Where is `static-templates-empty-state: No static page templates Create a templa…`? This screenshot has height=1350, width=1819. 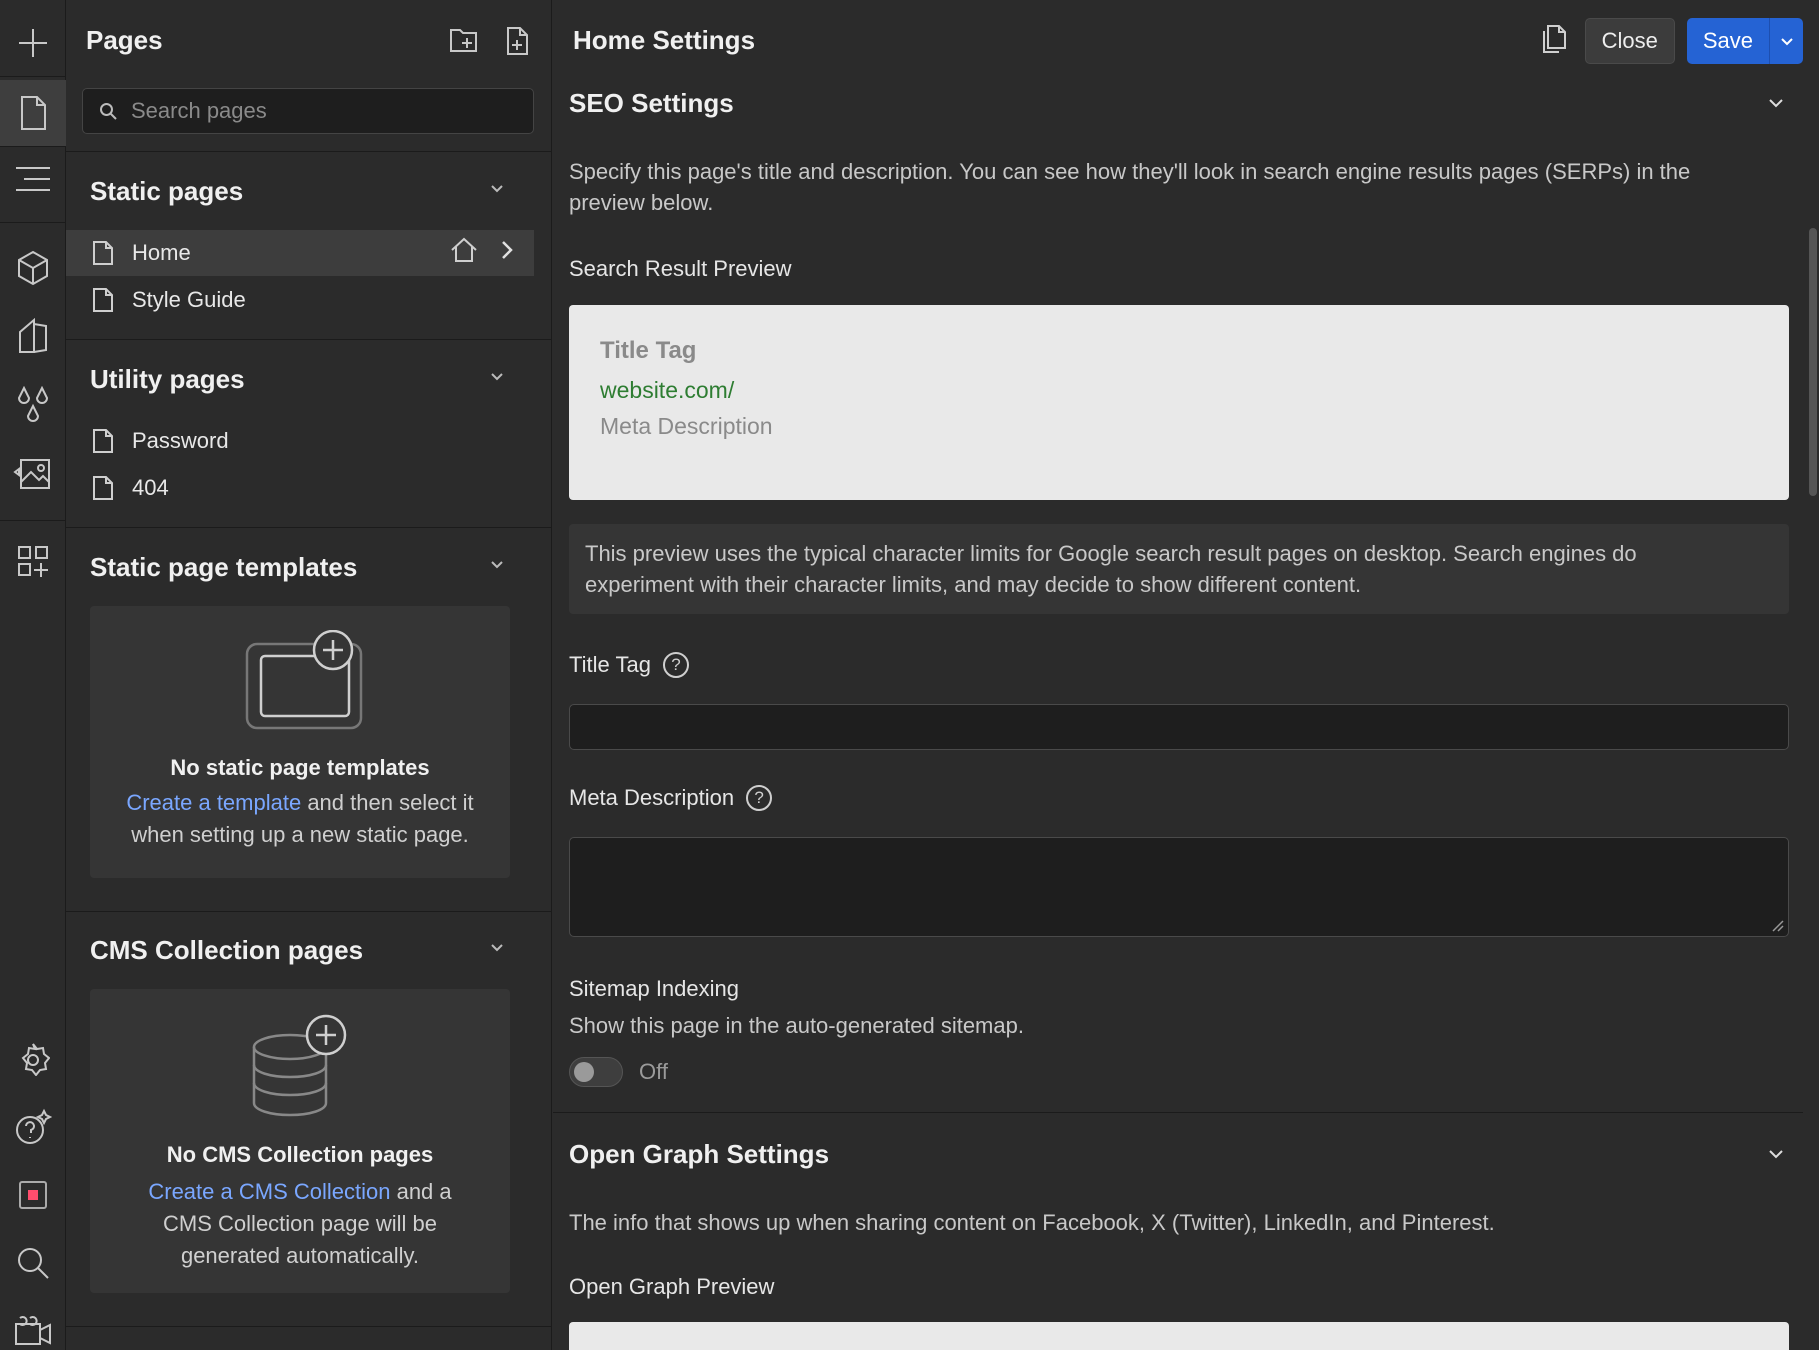
static-templates-empty-state: No static page templates Create a templa… is located at coordinates (300, 742).